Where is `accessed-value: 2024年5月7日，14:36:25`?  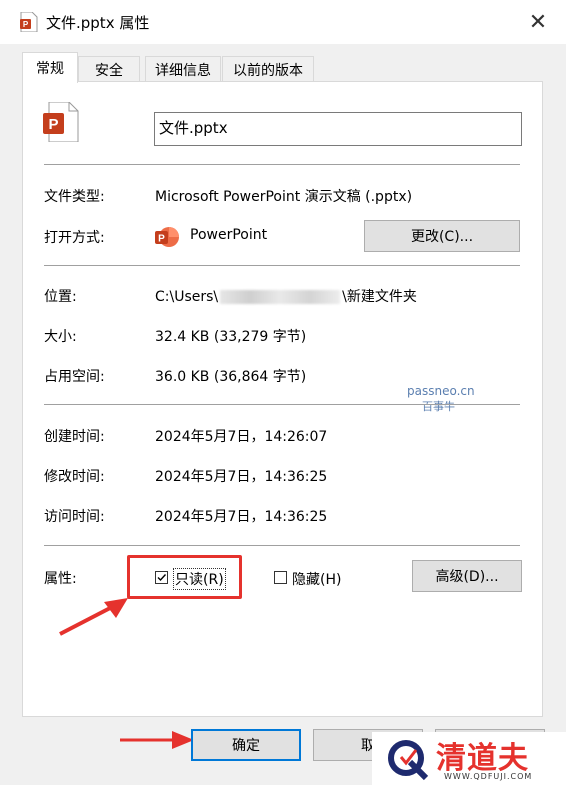 accessed-value: 2024年5月7日，14:36:25 is located at coordinates (241, 517).